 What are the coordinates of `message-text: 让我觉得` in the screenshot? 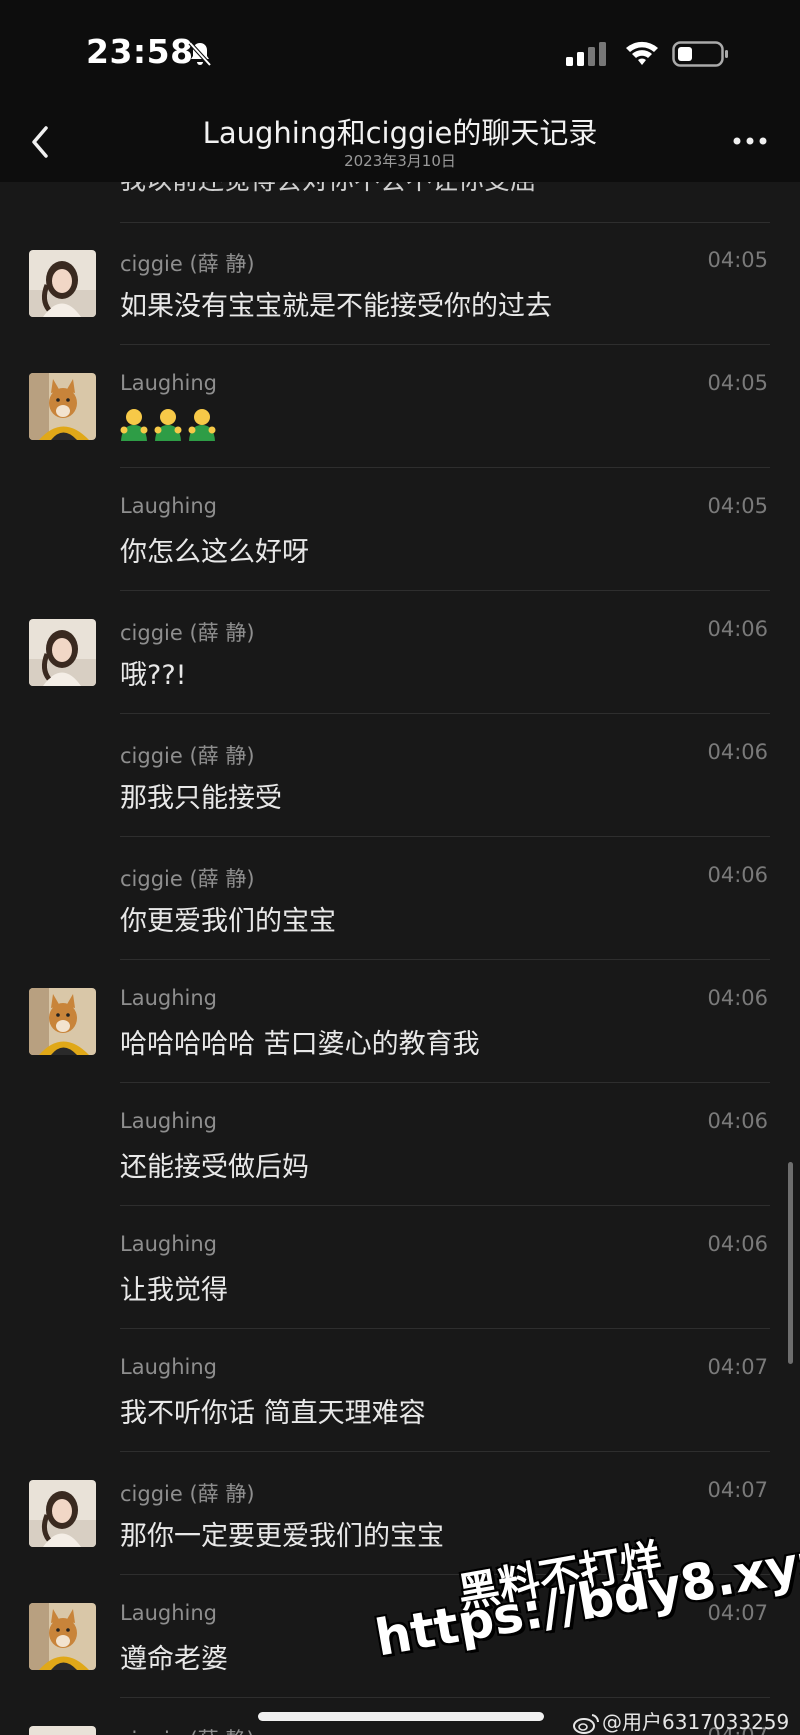 It's located at (174, 1290).